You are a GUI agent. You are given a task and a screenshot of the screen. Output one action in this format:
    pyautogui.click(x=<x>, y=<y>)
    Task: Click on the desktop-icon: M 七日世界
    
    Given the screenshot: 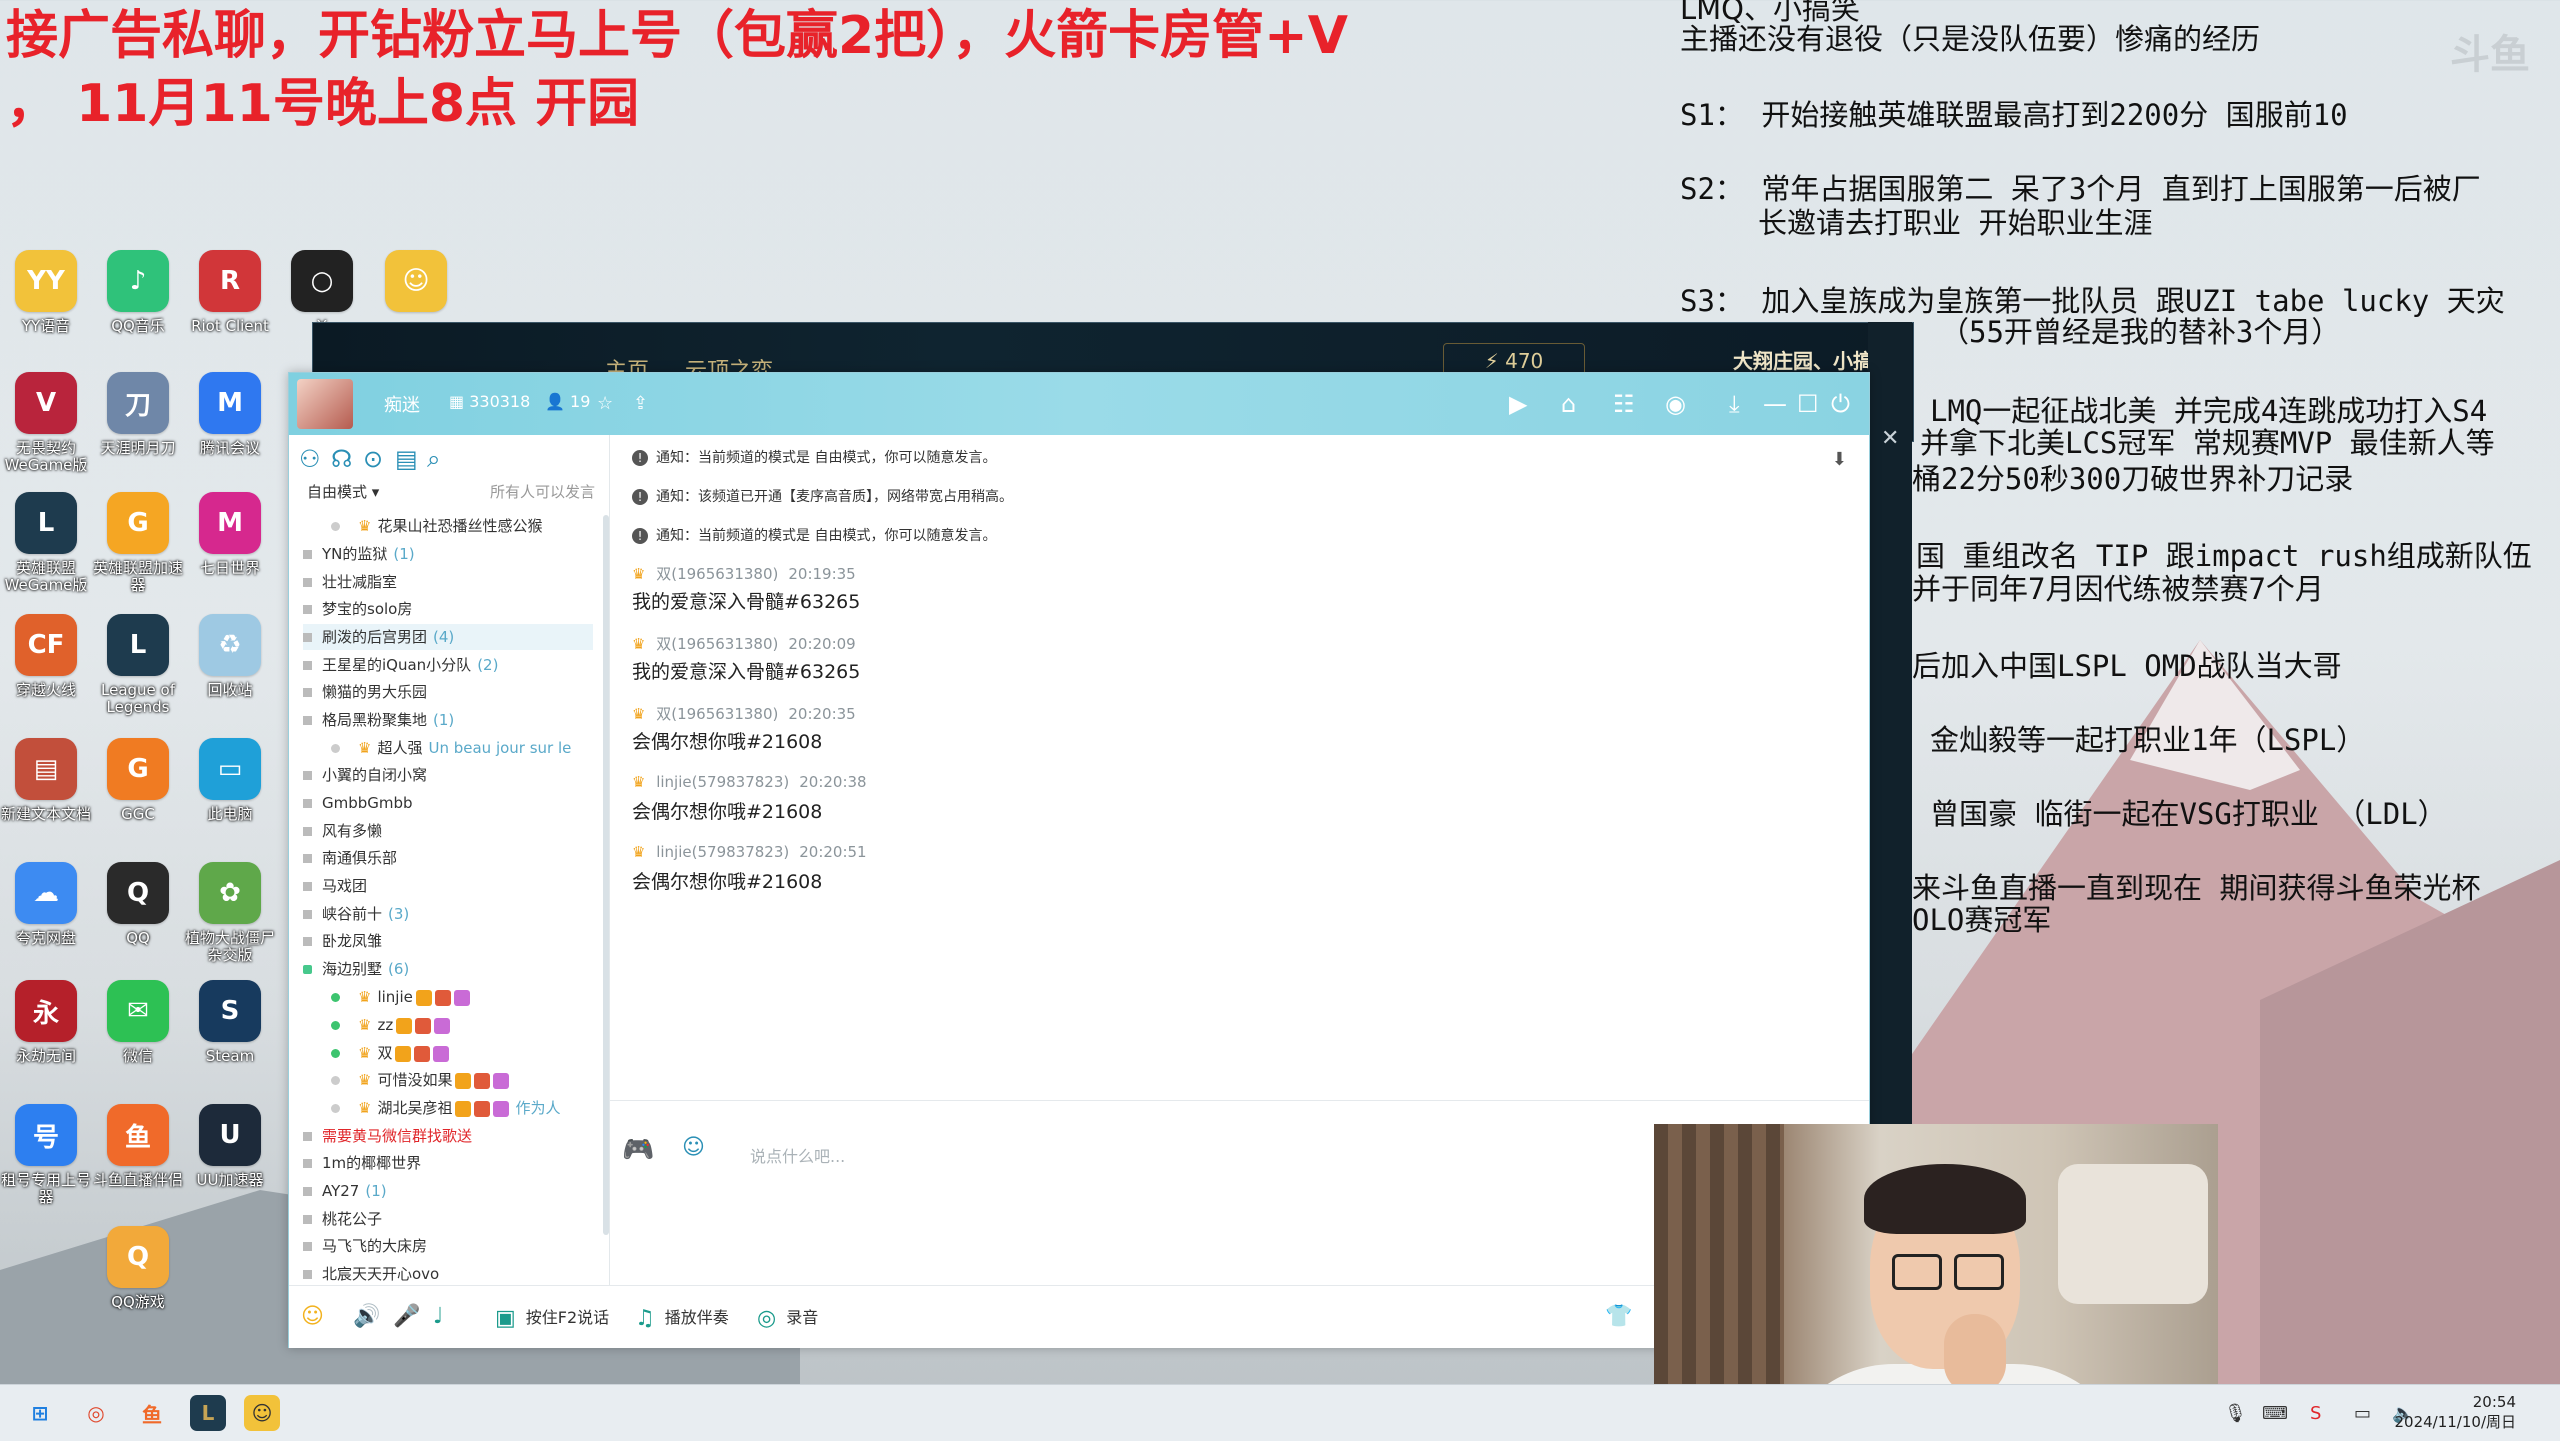 What is the action you would take?
    pyautogui.click(x=230, y=534)
    